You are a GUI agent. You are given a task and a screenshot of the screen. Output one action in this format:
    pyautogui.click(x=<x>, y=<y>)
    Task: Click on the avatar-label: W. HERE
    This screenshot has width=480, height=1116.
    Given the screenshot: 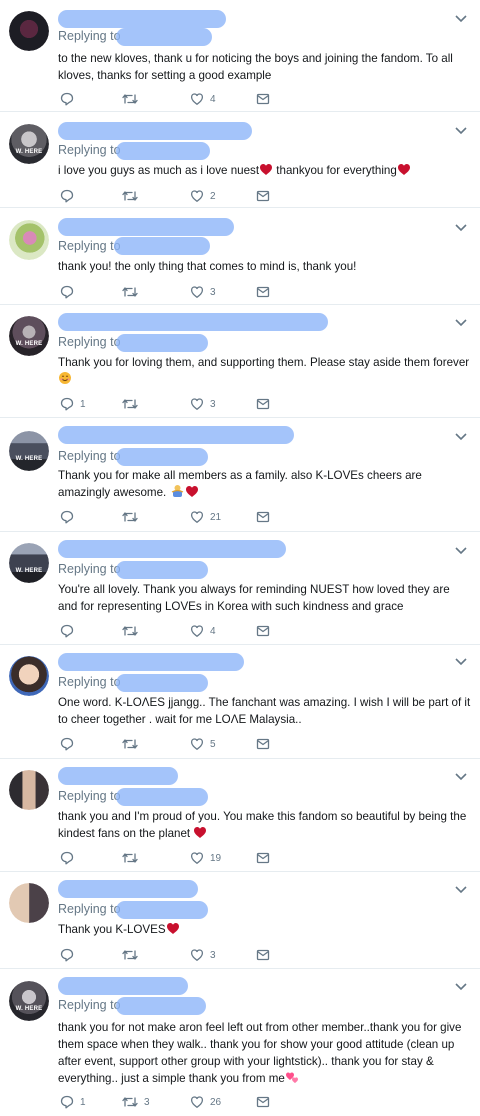 What is the action you would take?
    pyautogui.click(x=29, y=459)
    